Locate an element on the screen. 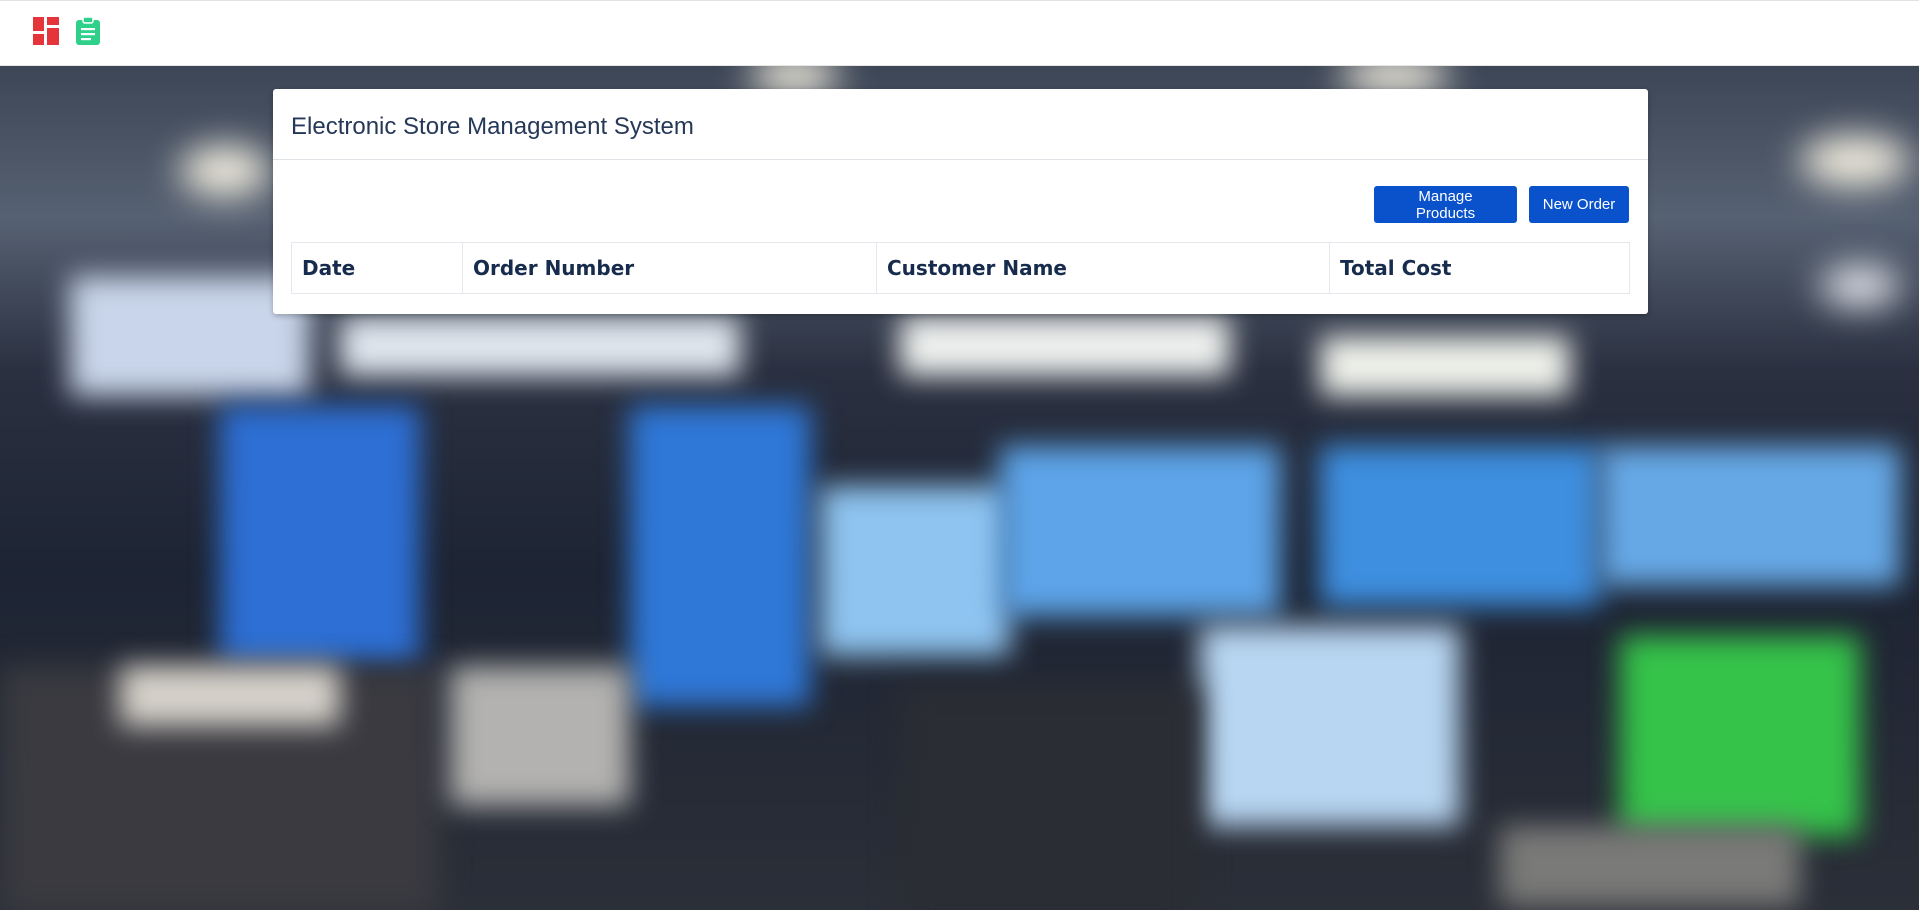 This screenshot has width=1919, height=910. column-header-order-number: Order Number is located at coordinates (669, 268).